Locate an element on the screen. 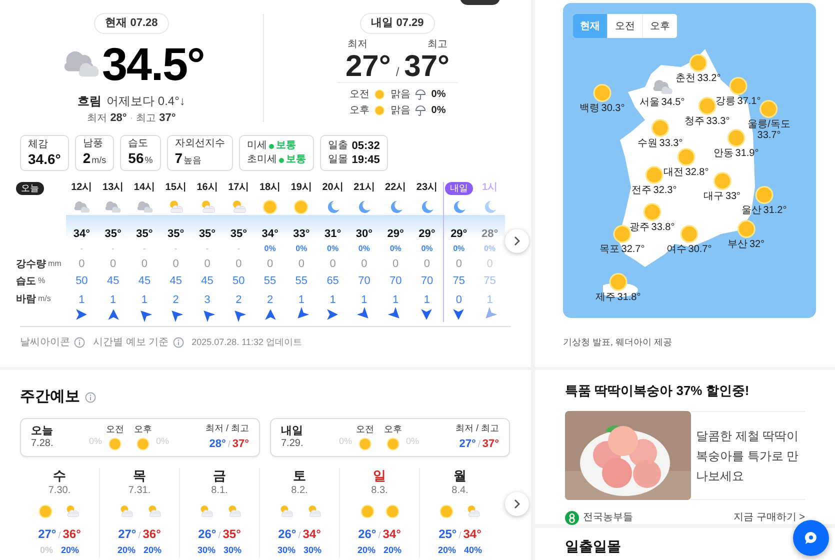 This screenshot has height=560, width=835. hour-temperature: 29° is located at coordinates (459, 234).